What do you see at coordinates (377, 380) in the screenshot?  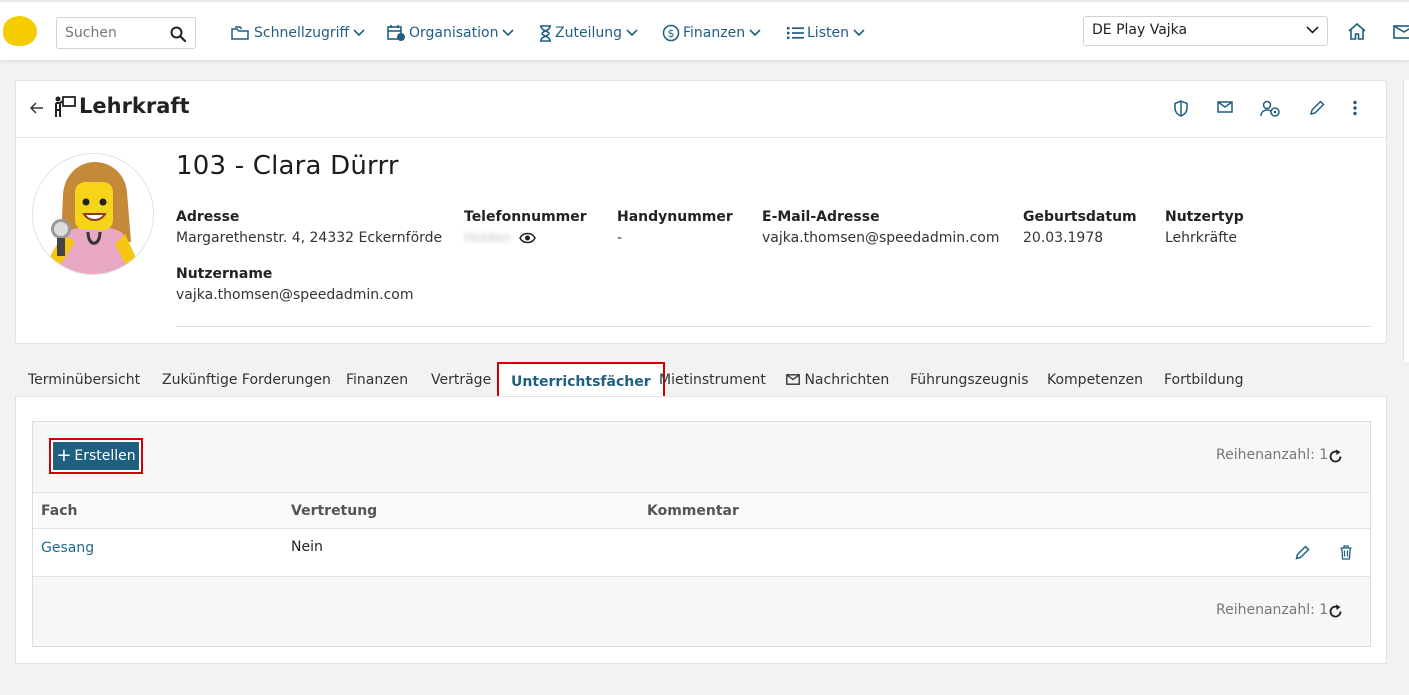 I see `tab-finanzen: Finanzen` at bounding box center [377, 380].